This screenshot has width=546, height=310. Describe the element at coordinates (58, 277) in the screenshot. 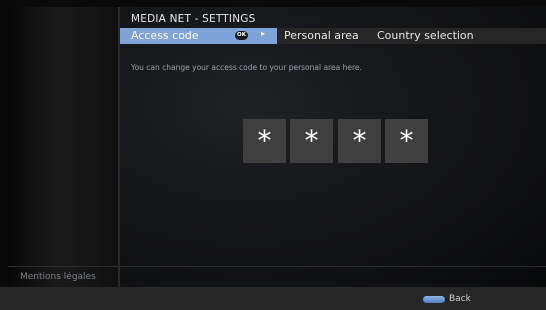

I see `legal-notice-link: Mentions légales` at that location.